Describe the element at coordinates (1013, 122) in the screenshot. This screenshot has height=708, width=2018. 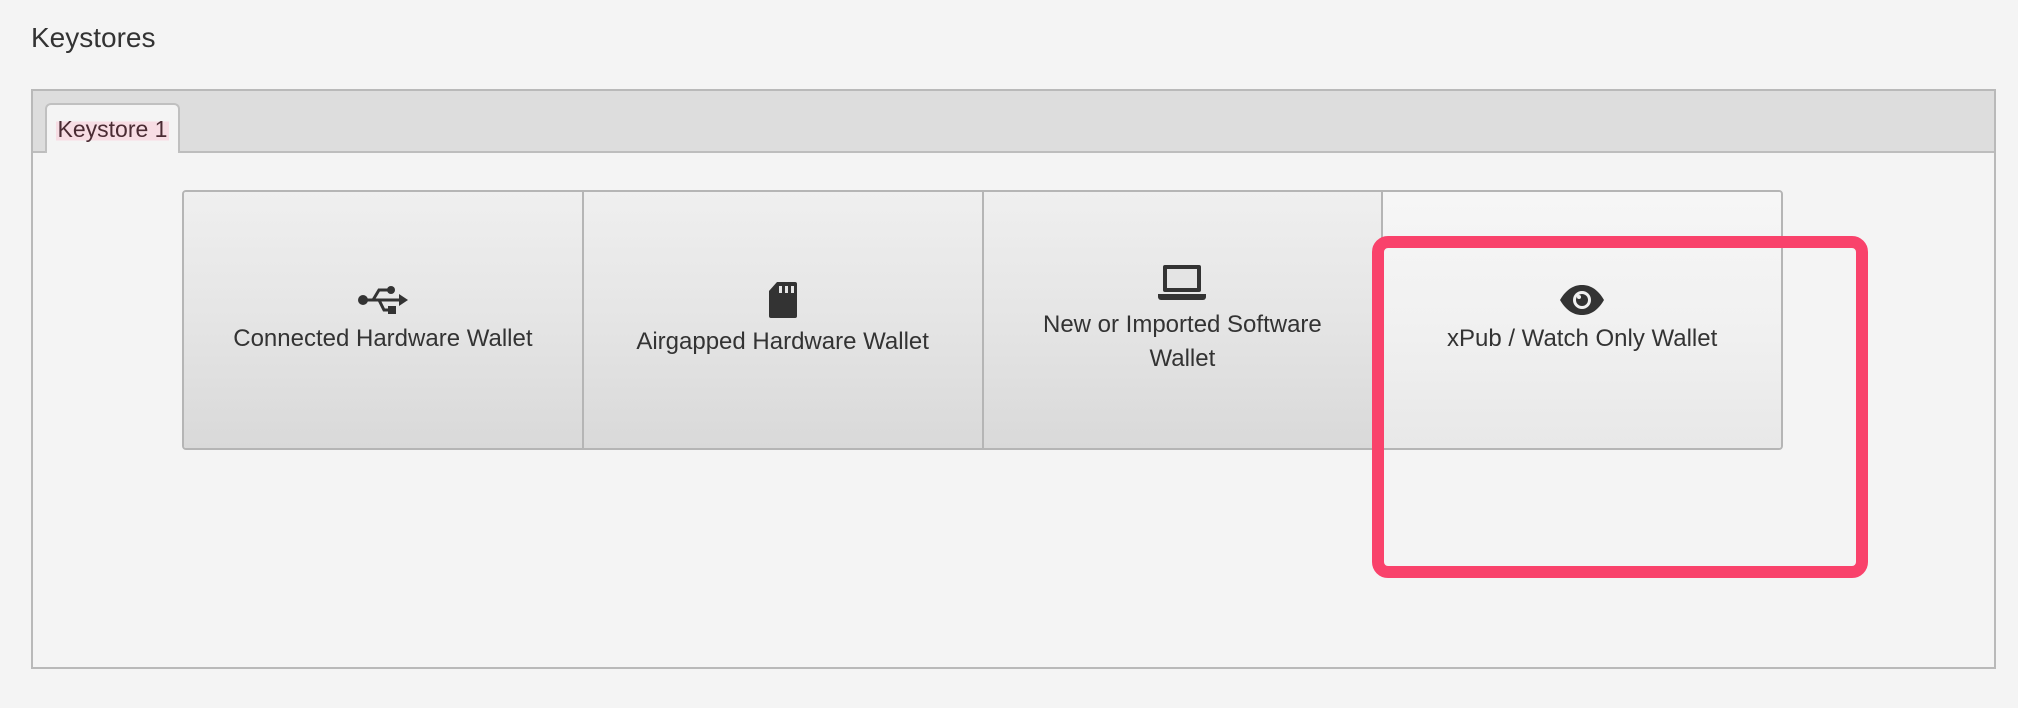
I see `tab-header: Keystore 1` at that location.